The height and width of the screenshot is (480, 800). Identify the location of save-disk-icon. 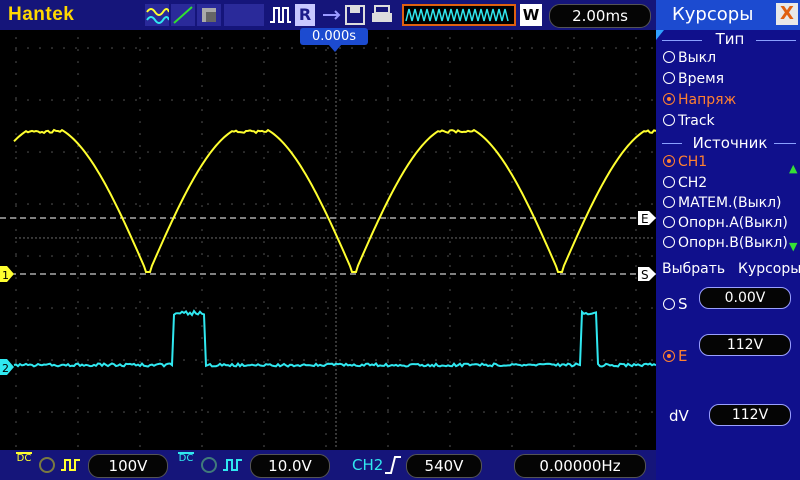
(355, 15).